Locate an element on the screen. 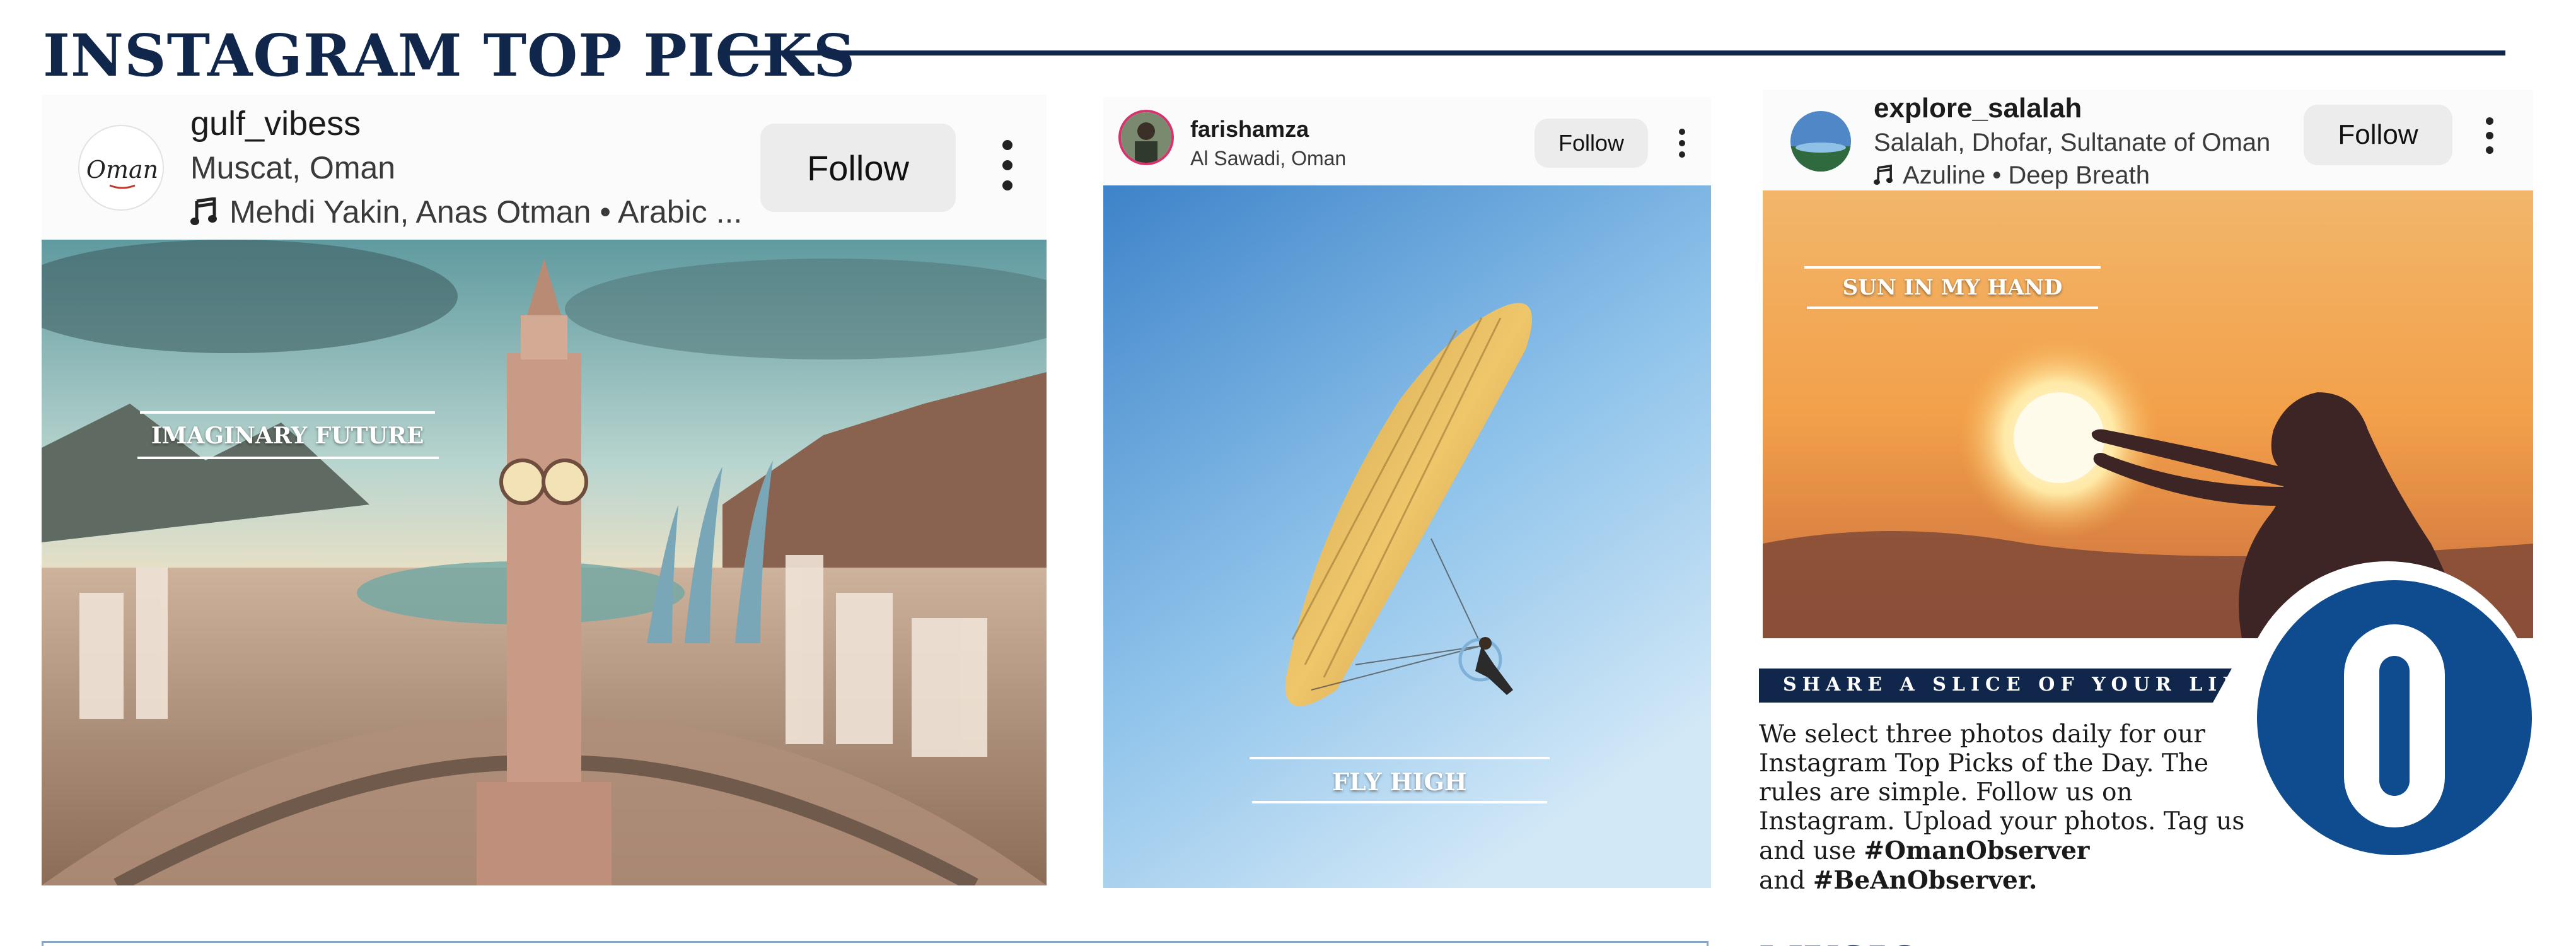  post-header-2: farishamza Al Sawadi, Oman Follow is located at coordinates (1407, 141).